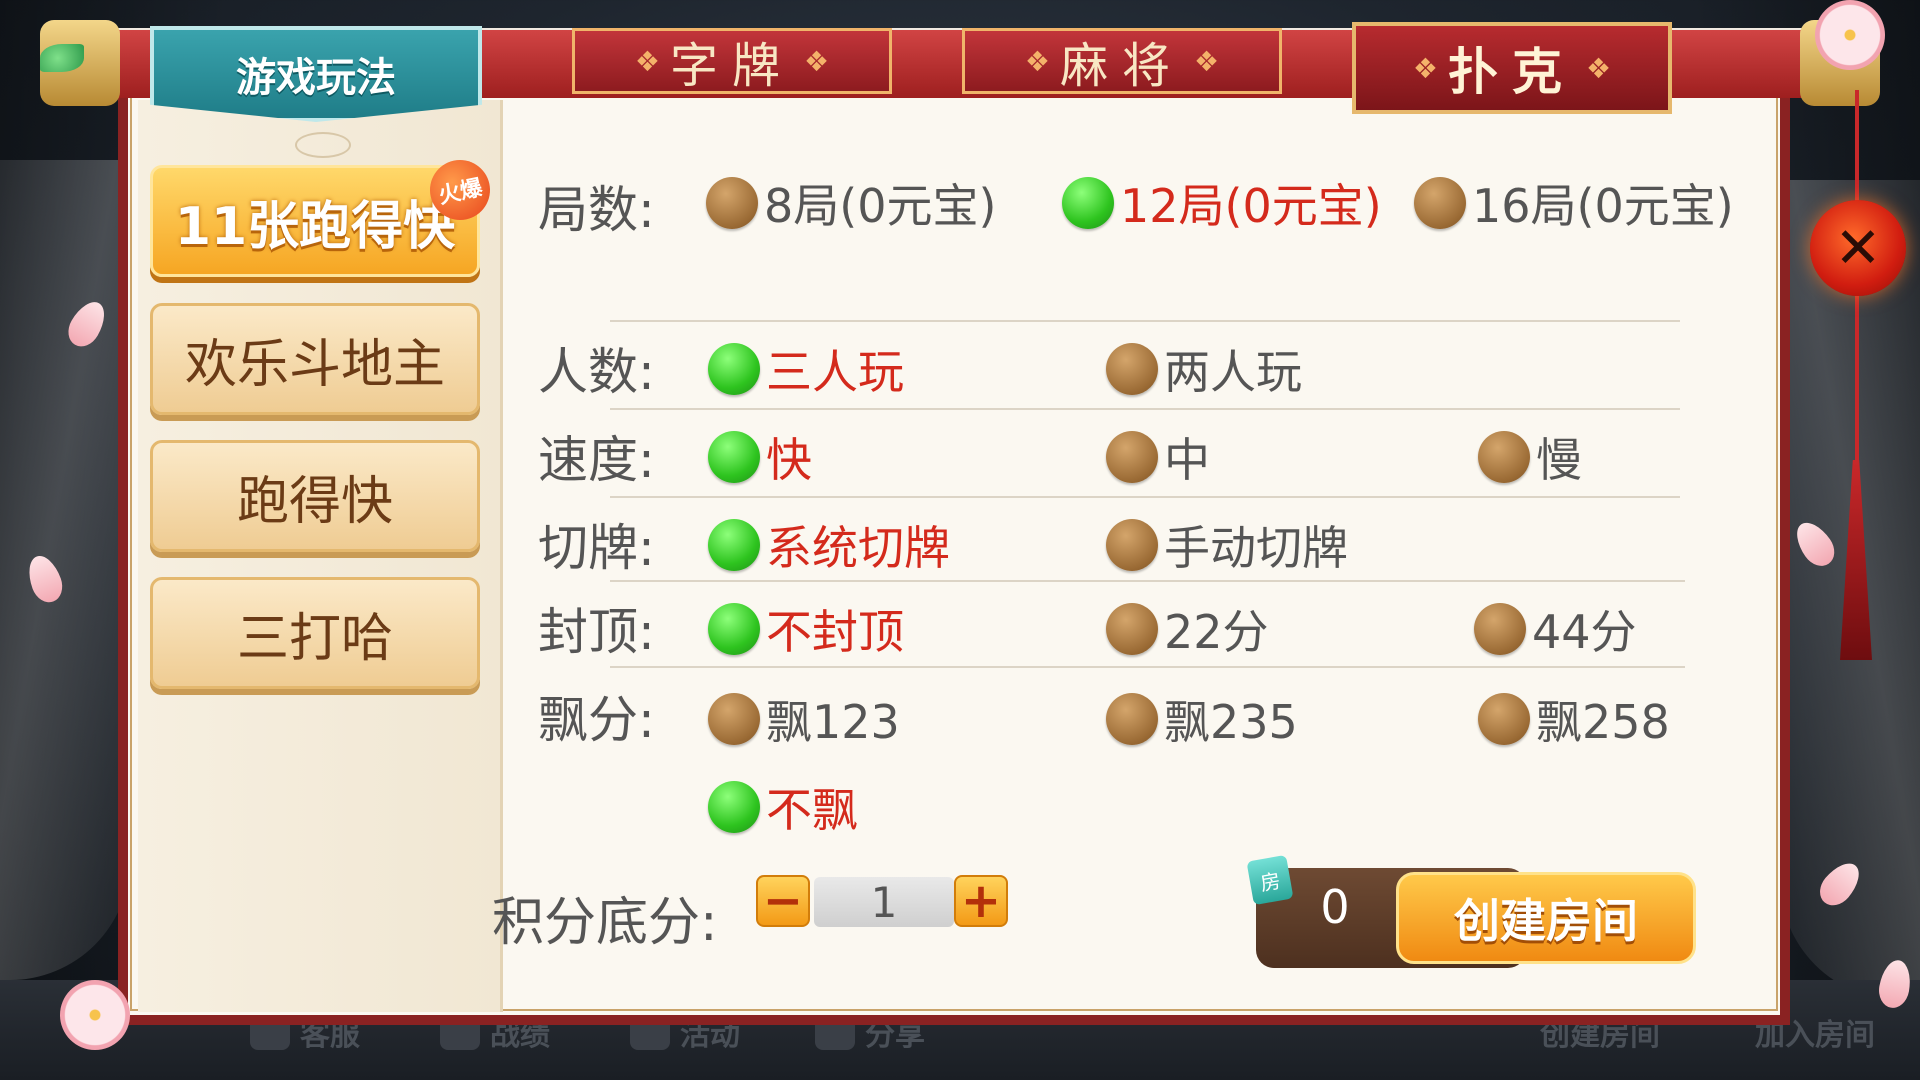  Describe the element at coordinates (315, 496) in the screenshot. I see `mode-run-fast: 跑得快` at that location.